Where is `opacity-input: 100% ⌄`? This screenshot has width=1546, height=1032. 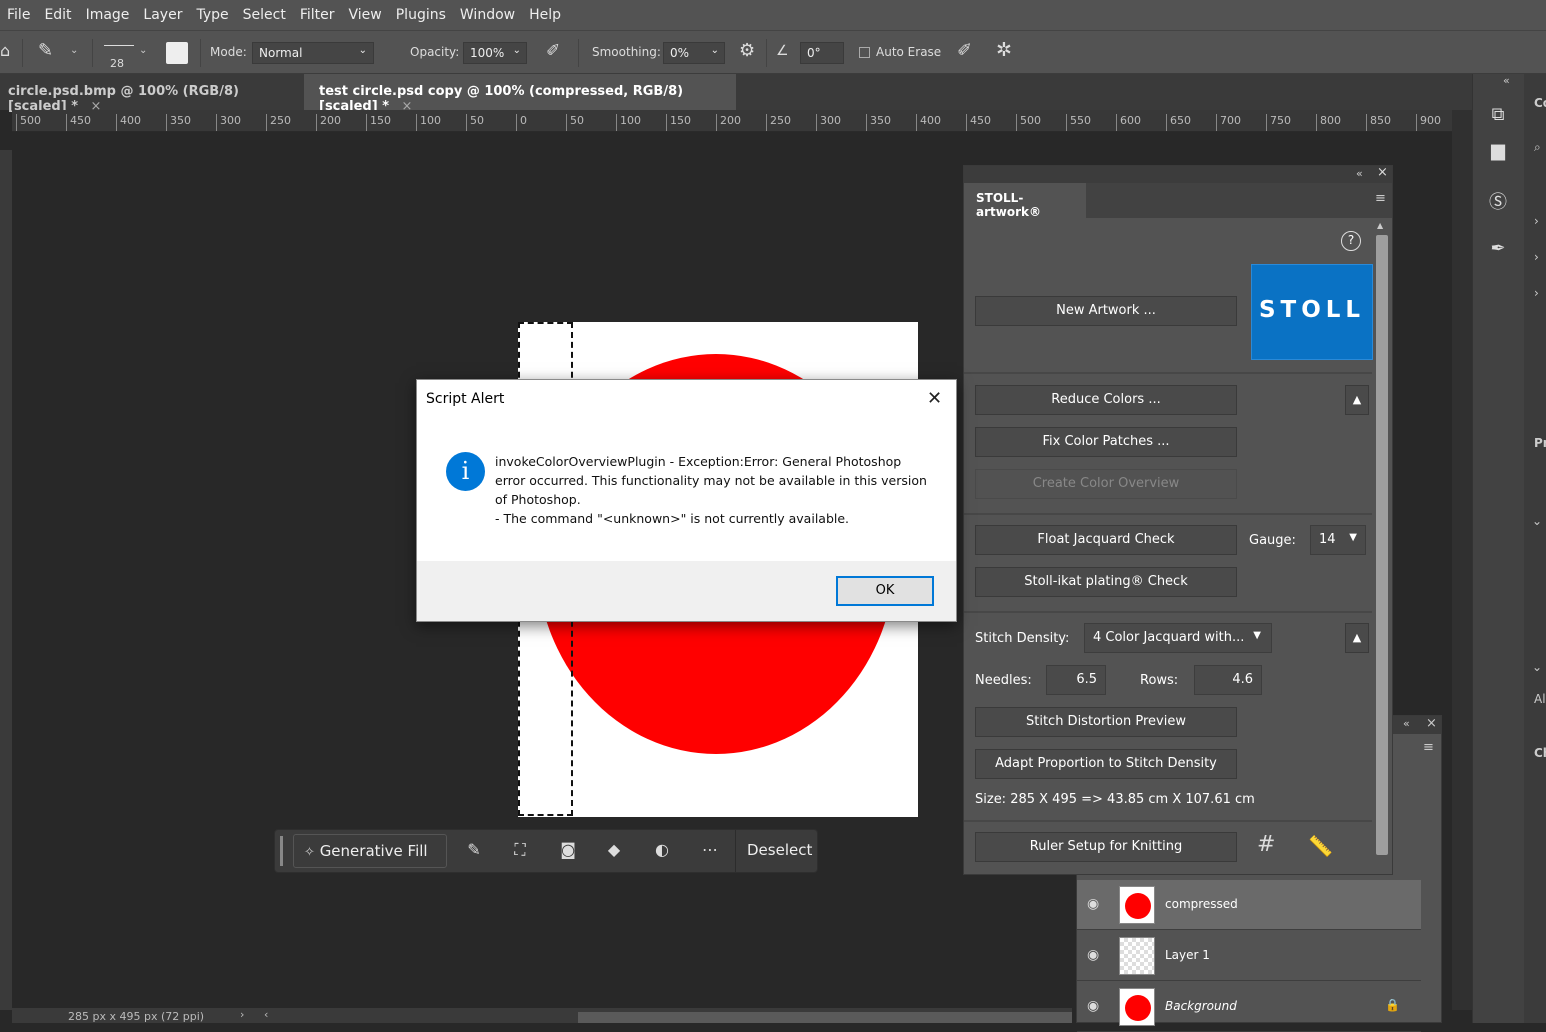
opacity-input: 100% ⌄ is located at coordinates (495, 53).